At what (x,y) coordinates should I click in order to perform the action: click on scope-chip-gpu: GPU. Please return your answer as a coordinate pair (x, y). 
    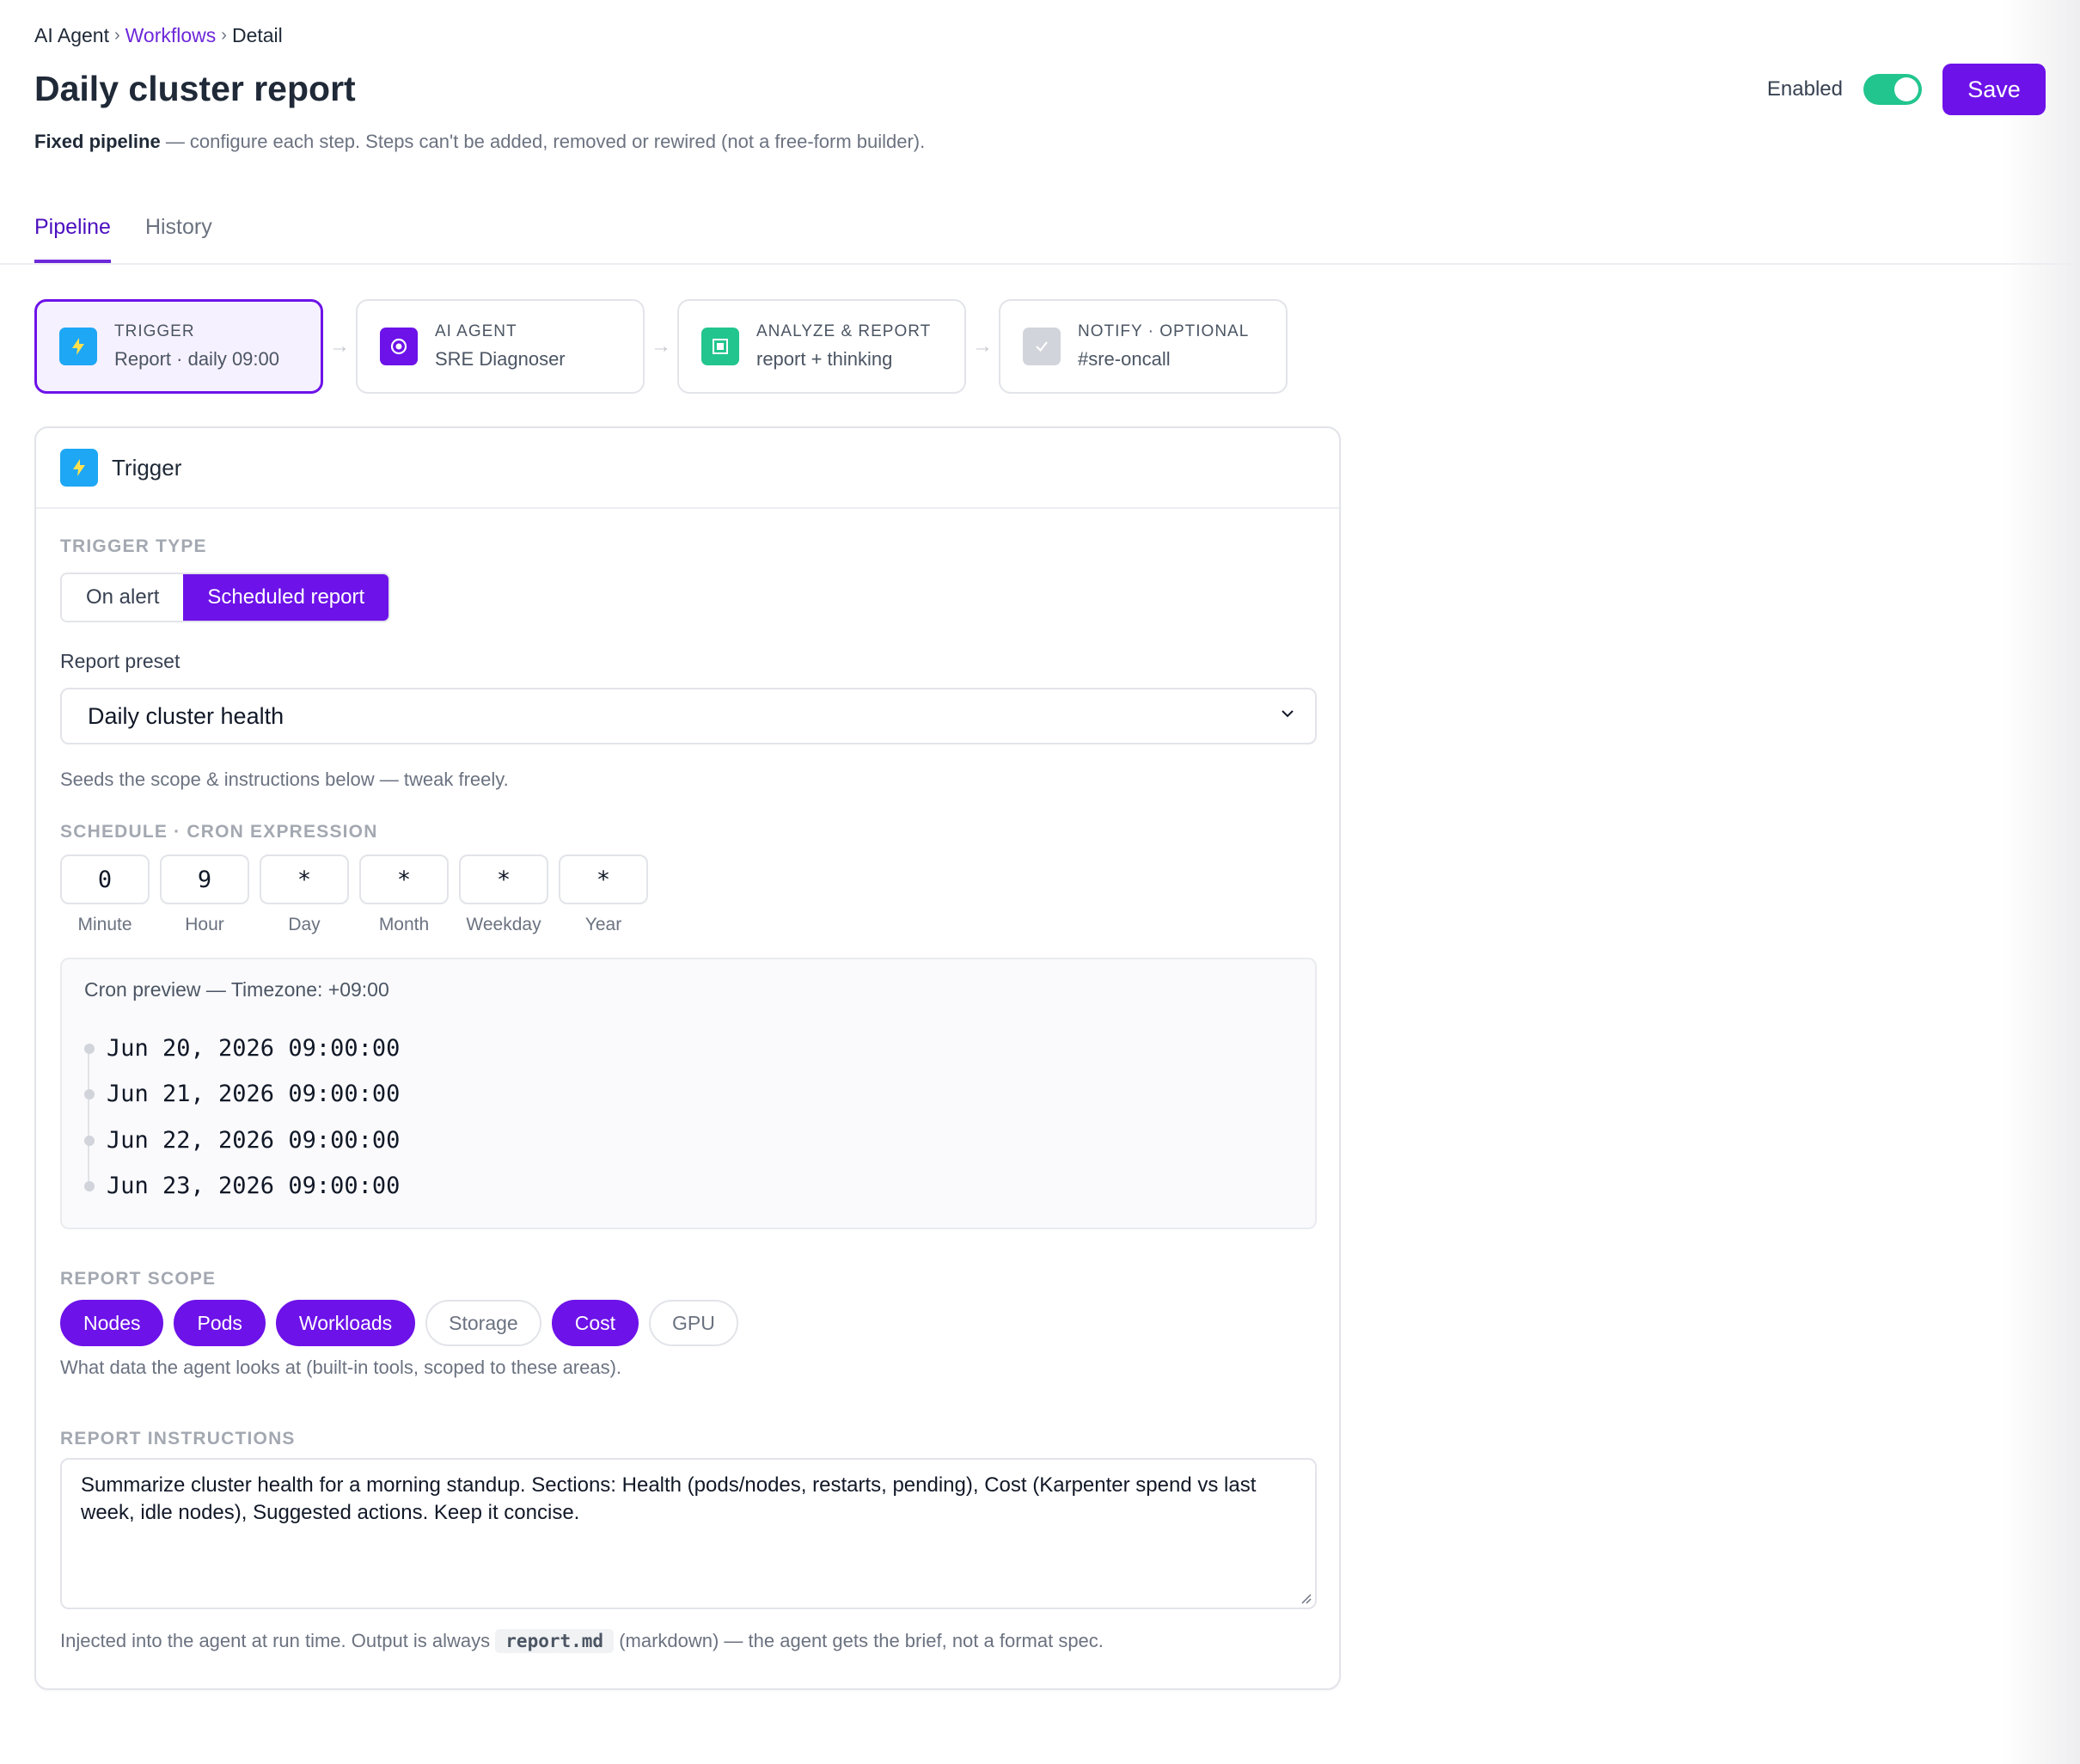
    Looking at the image, I should click on (694, 1323).